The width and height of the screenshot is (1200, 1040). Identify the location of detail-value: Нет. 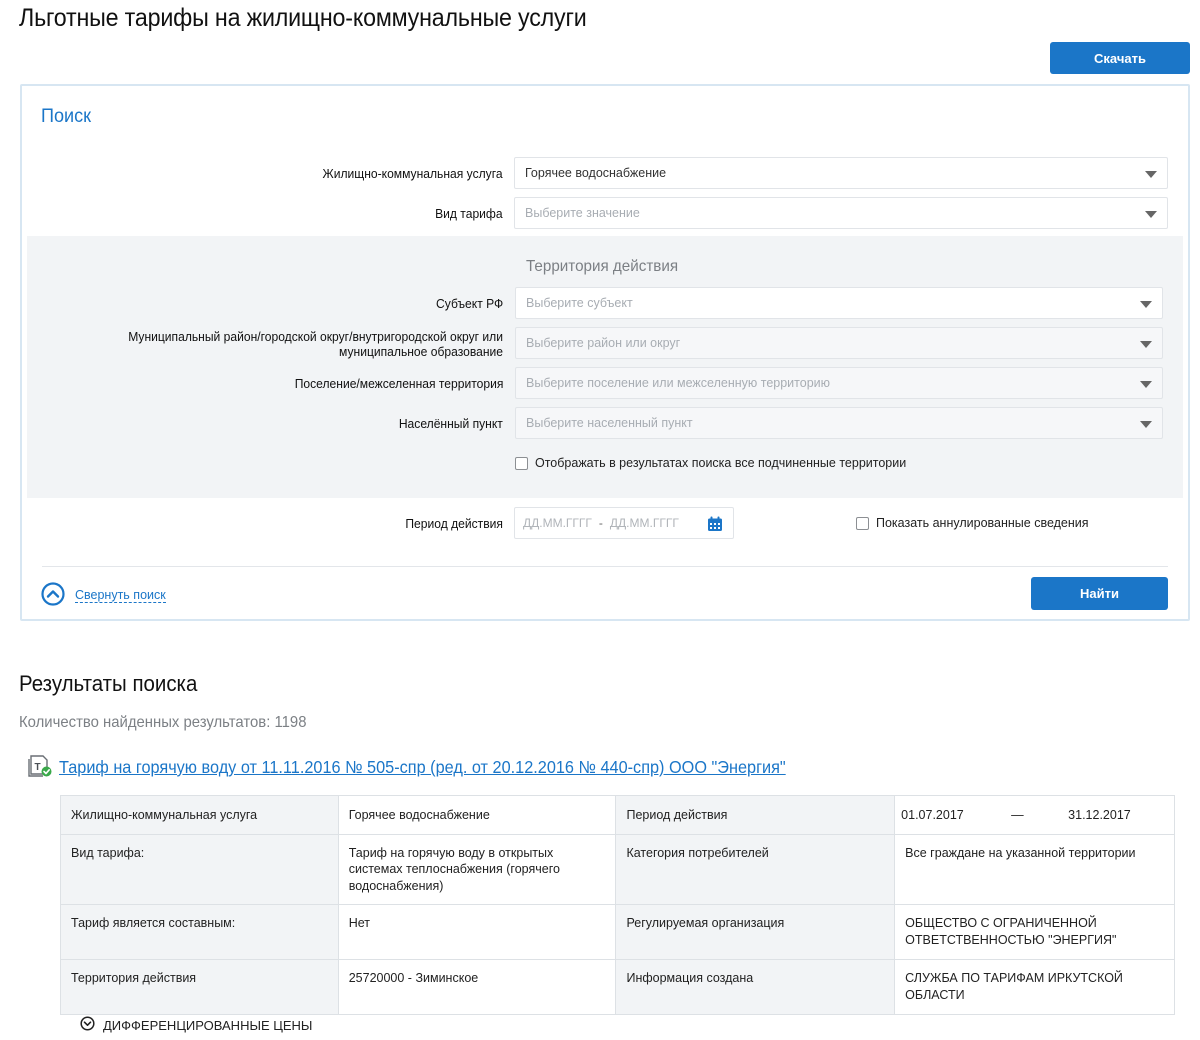
(477, 932).